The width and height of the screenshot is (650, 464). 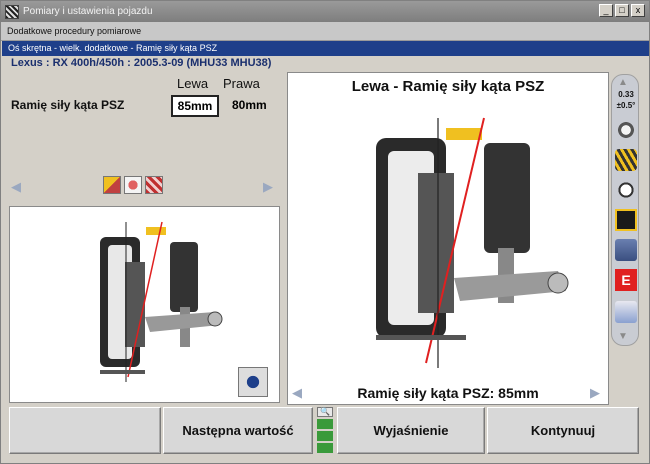 I want to click on measurement-label: Ramię siły kąta PSZ, so click(x=68, y=105).